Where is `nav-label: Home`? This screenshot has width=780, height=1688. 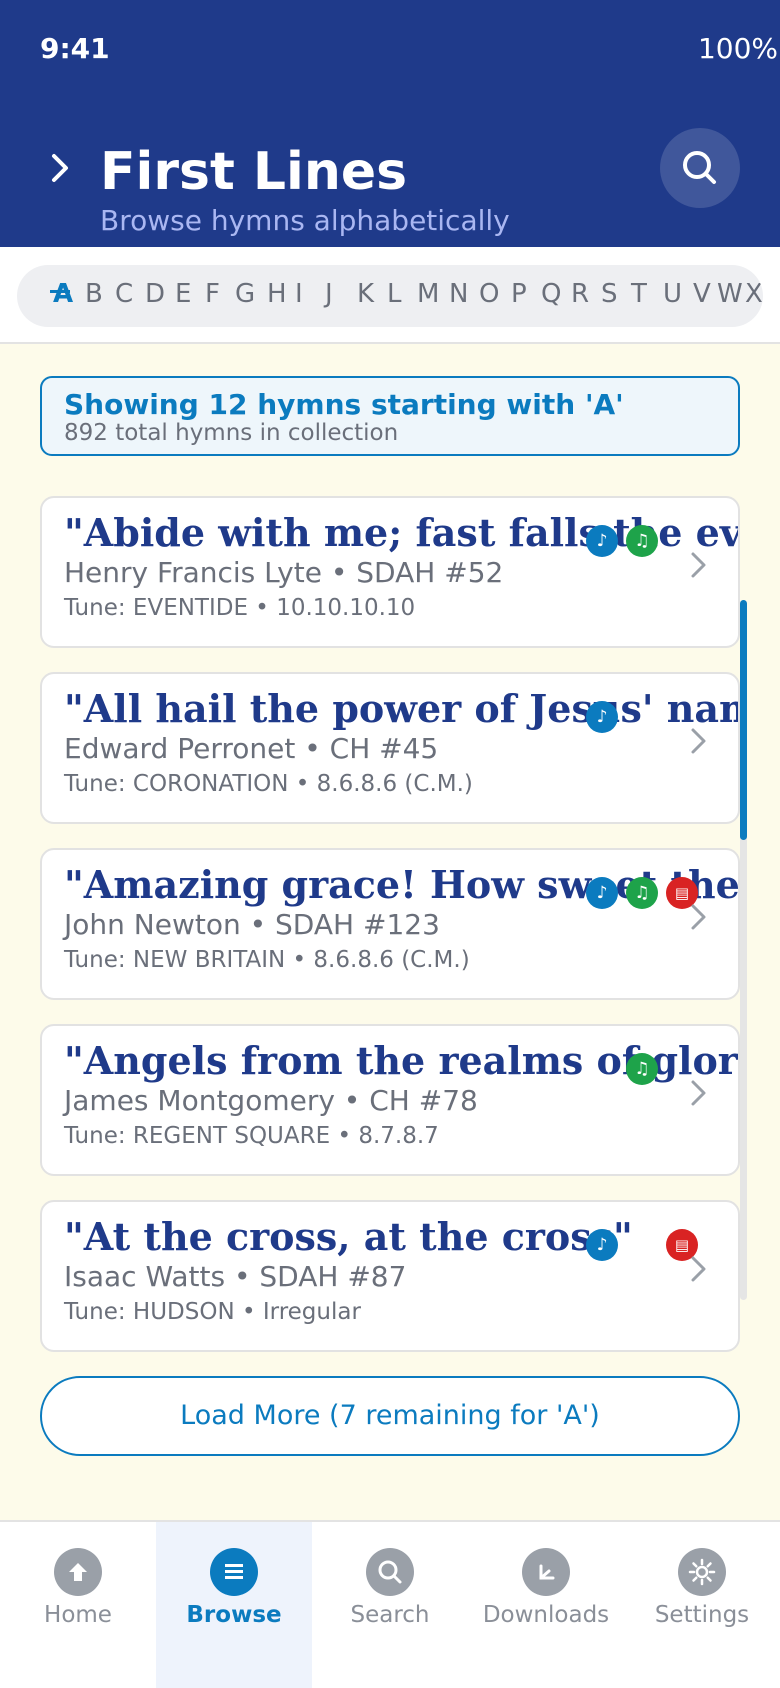 nav-label: Home is located at coordinates (78, 1615).